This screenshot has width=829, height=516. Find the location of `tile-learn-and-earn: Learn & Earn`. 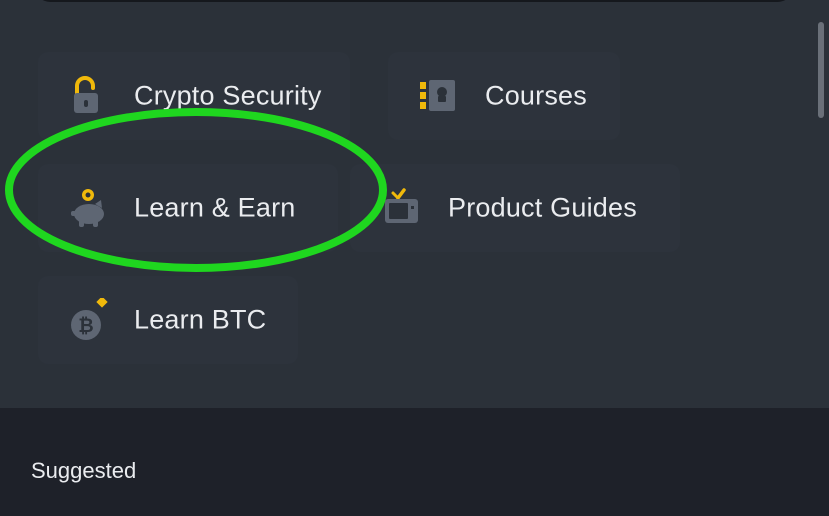

tile-learn-and-earn: Learn & Earn is located at coordinates (188, 208).